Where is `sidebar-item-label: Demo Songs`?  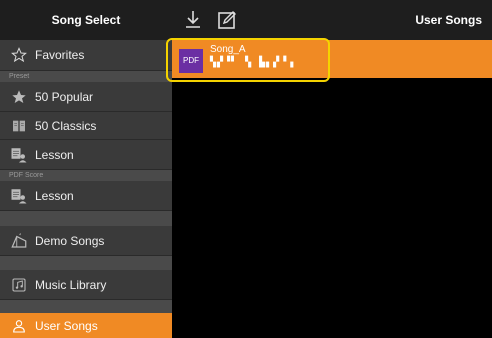
sidebar-item-label: Demo Songs is located at coordinates (70, 240).